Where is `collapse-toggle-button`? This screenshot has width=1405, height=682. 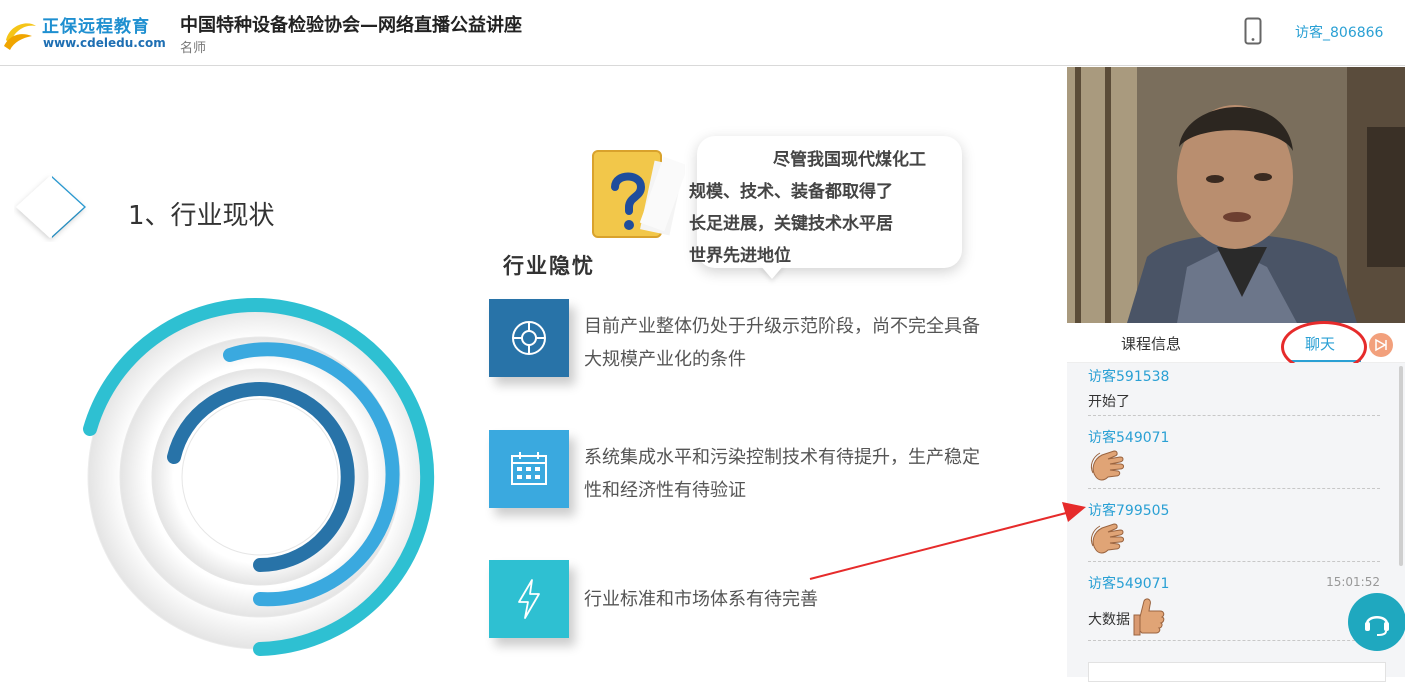
collapse-toggle-button is located at coordinates (1381, 345).